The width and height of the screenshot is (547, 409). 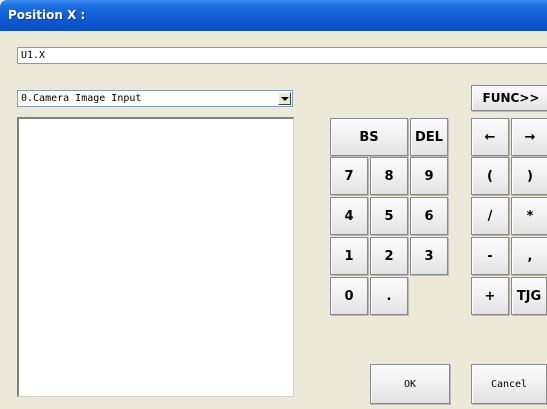 I want to click on title-bar: Position X :, so click(x=273, y=15).